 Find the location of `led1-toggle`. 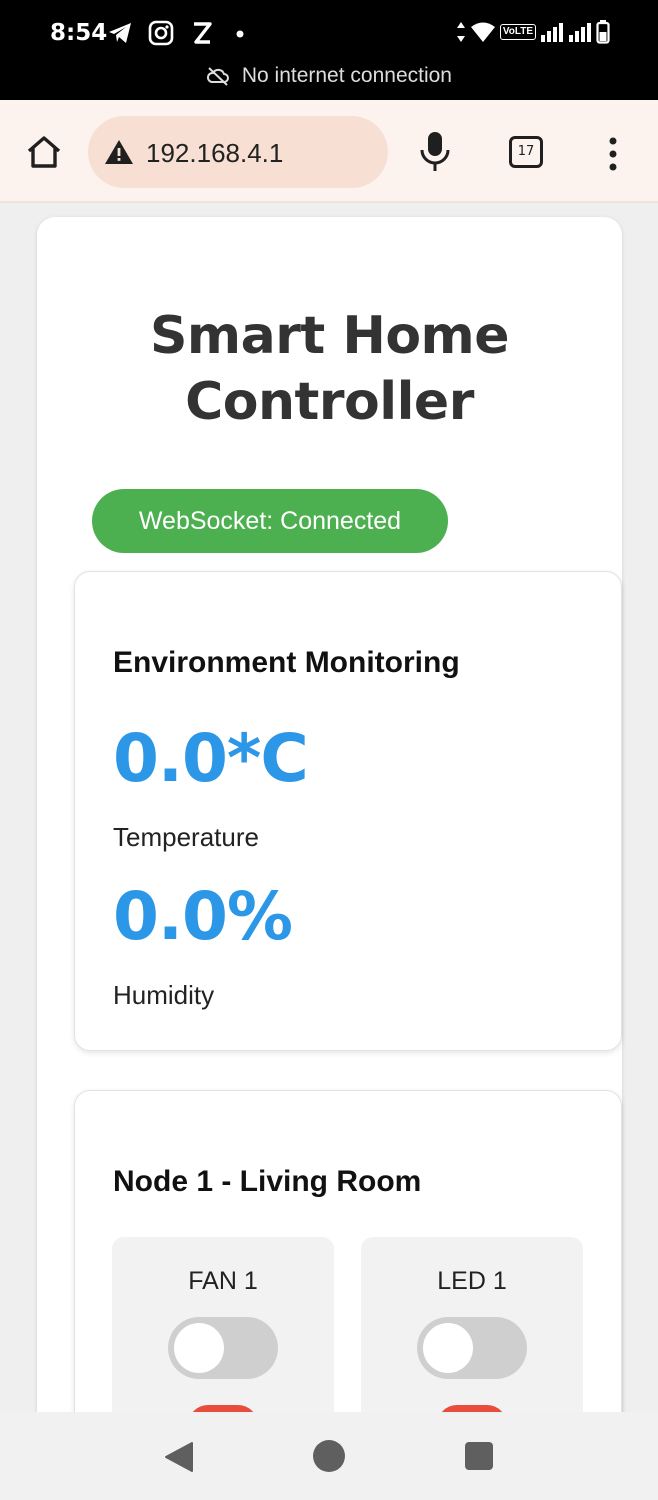

led1-toggle is located at coordinates (472, 1348).